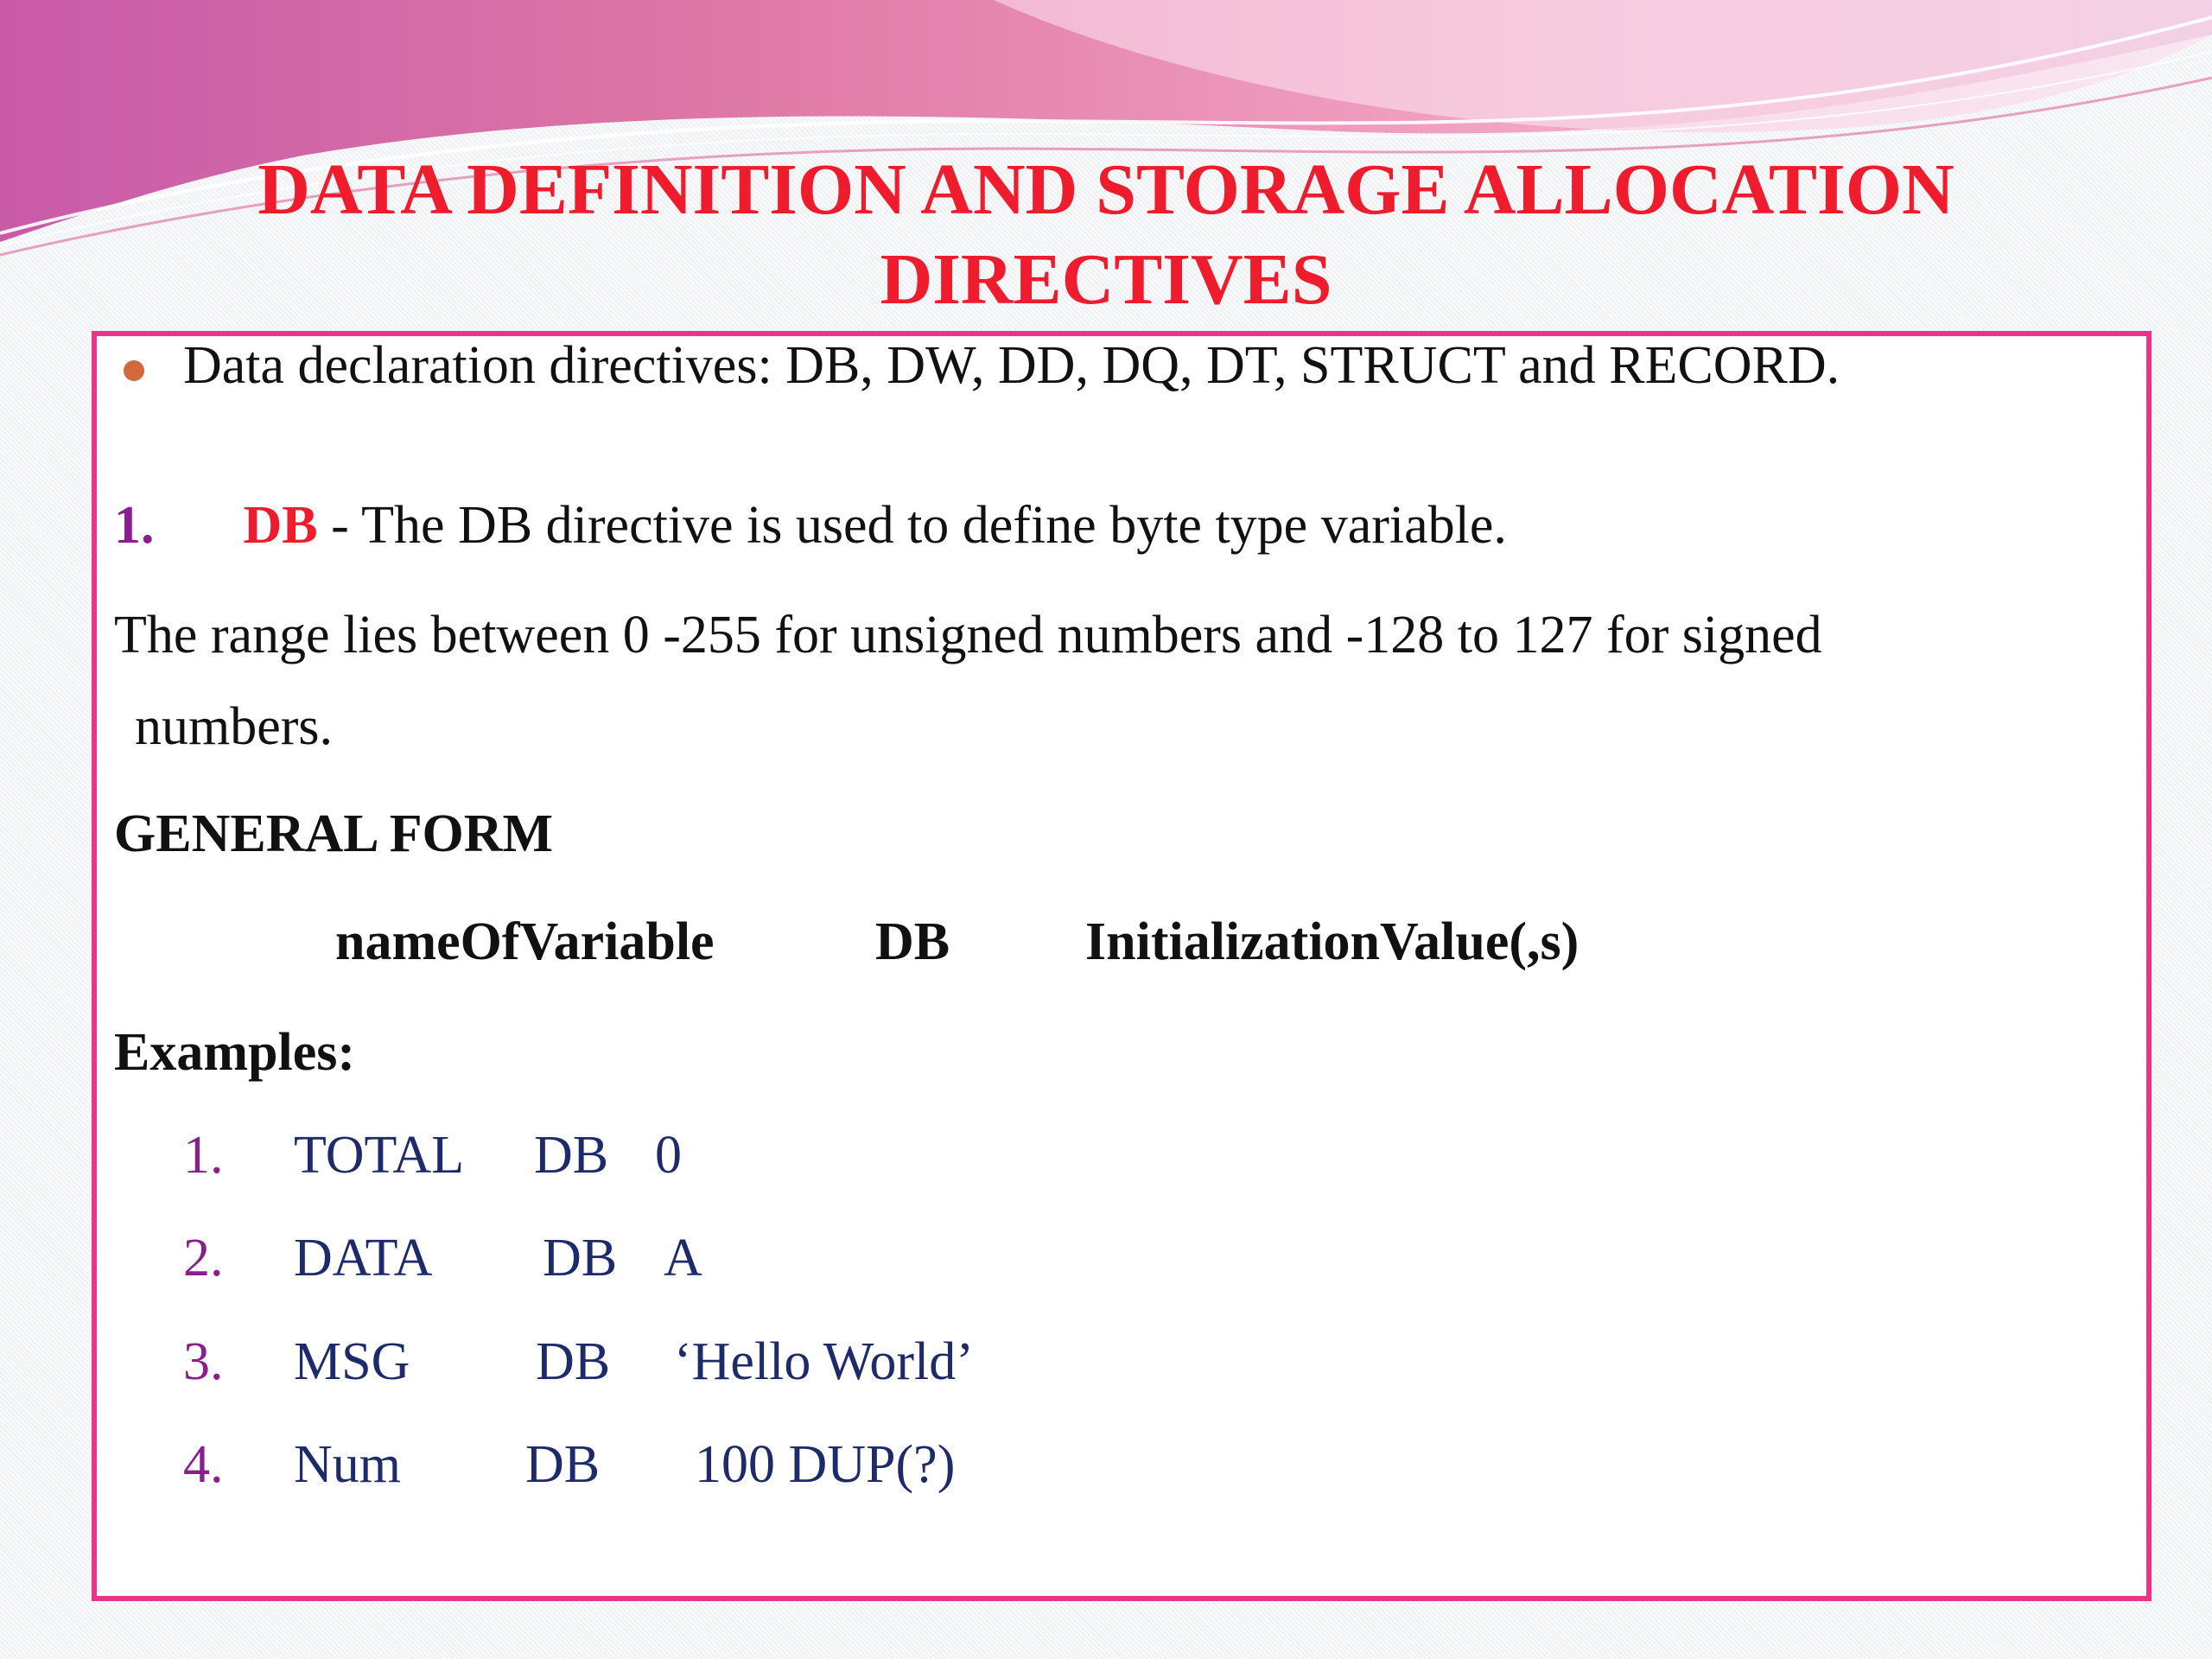 The image size is (2212, 1659). Describe the element at coordinates (203, 1464) in the screenshot. I see `example-4-number: 4.` at that location.